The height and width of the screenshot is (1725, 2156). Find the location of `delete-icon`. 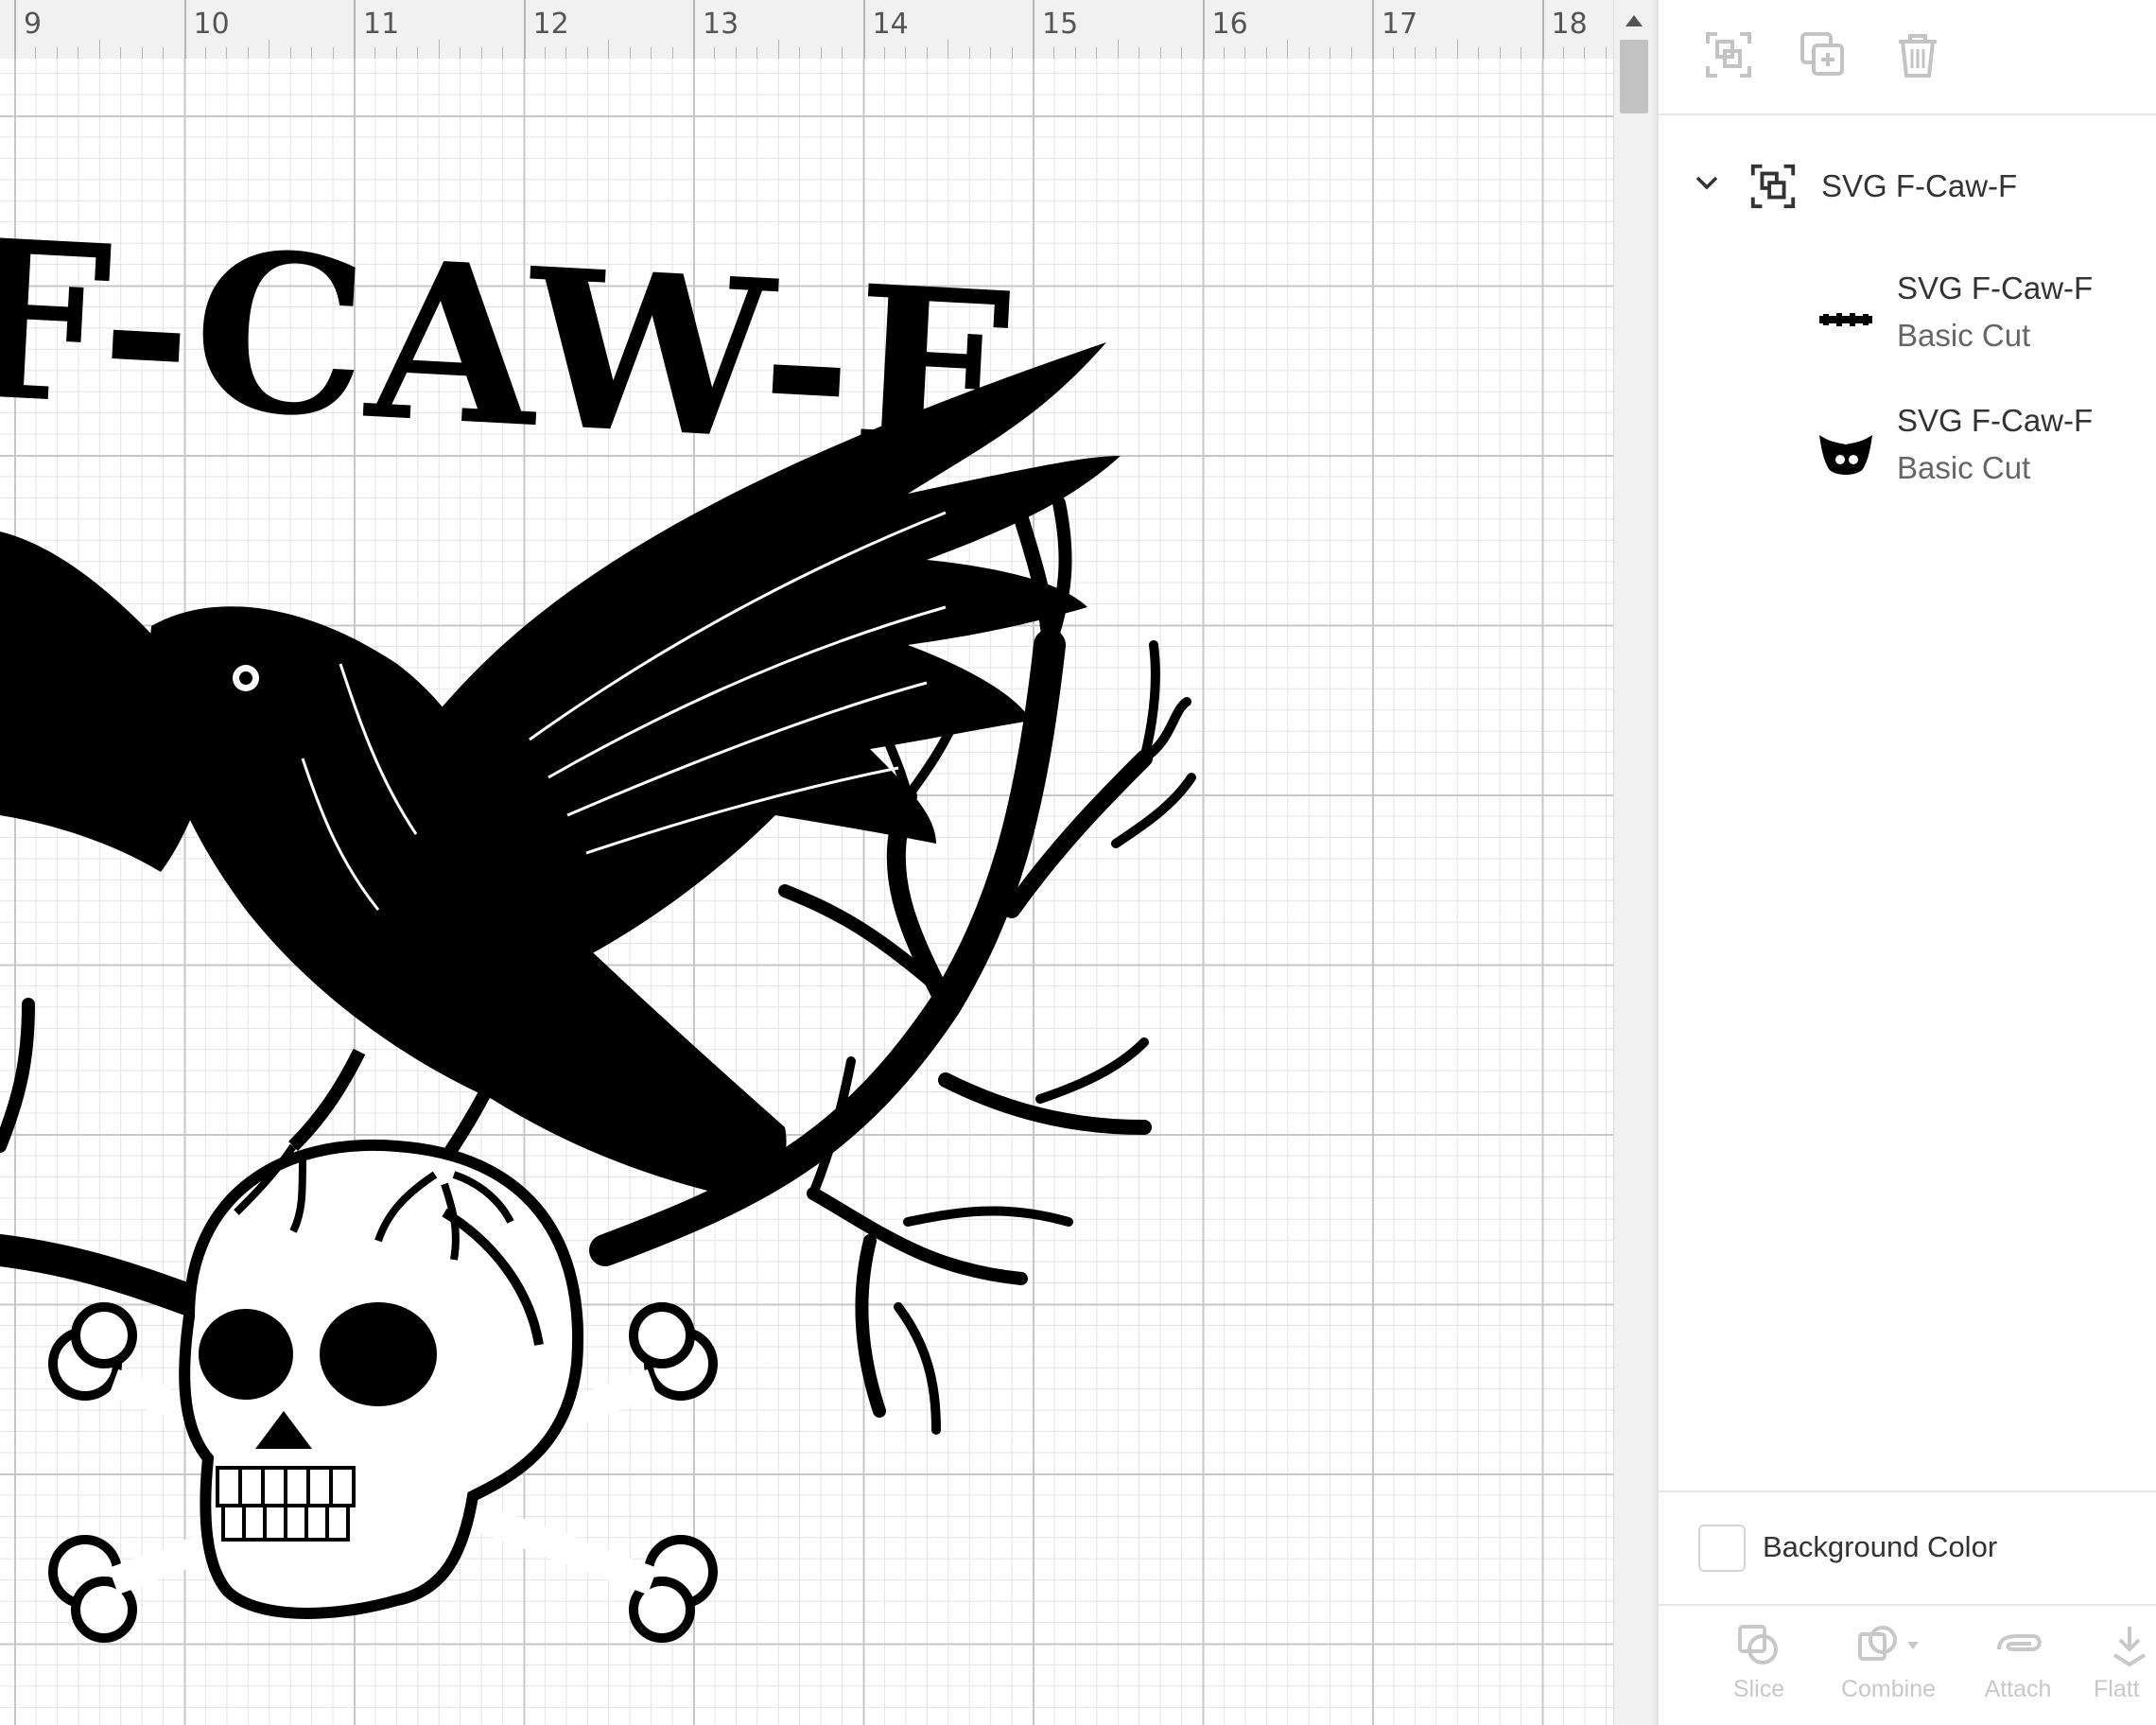

delete-icon is located at coordinates (1918, 54).